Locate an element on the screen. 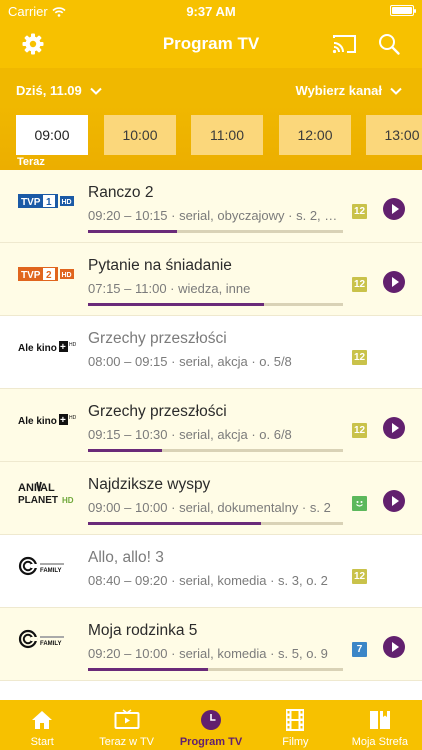 The width and height of the screenshot is (422, 750). hour-chip: 10:00 is located at coordinates (140, 135).